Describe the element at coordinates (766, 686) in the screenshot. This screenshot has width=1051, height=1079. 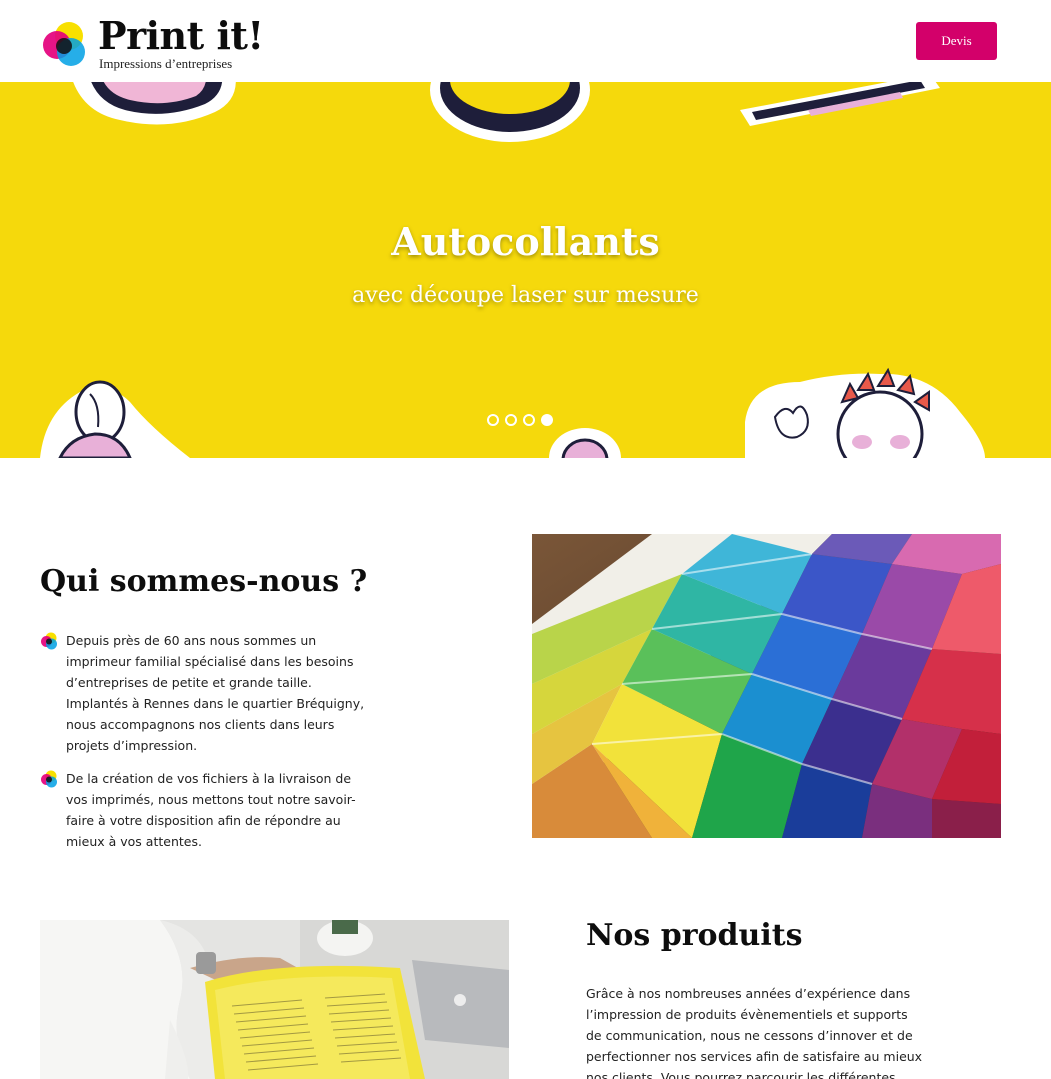
I see `pantone-swatches-image` at that location.